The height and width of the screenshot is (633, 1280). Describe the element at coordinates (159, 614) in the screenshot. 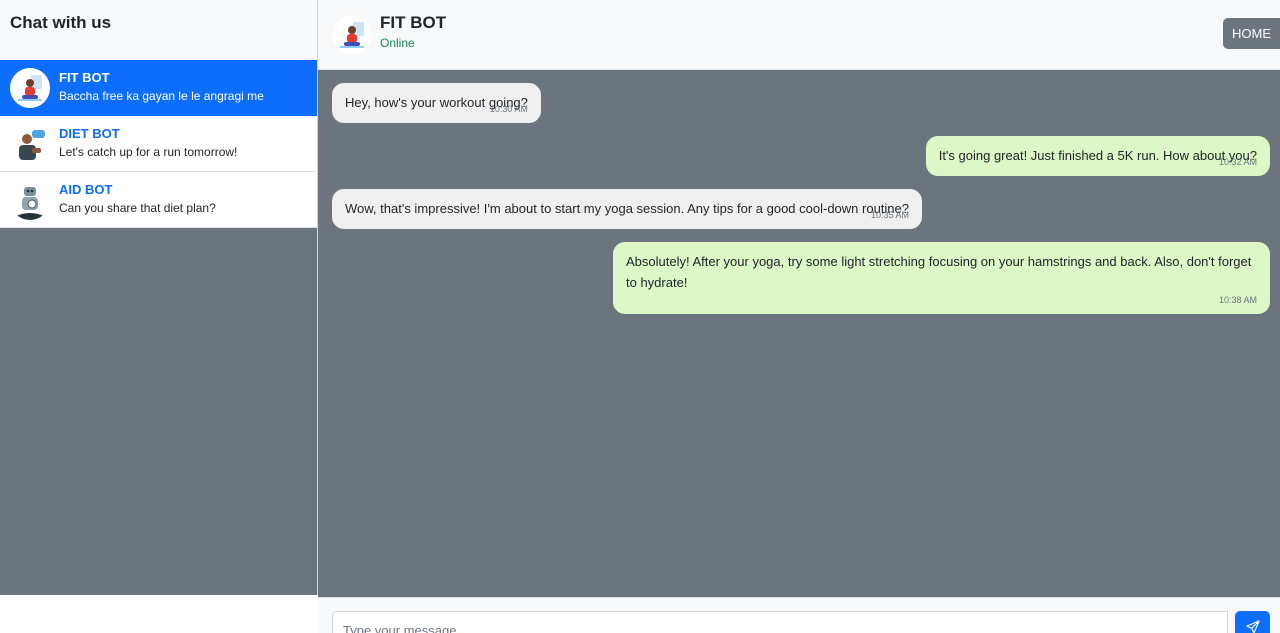

I see `sidebar-footer` at that location.